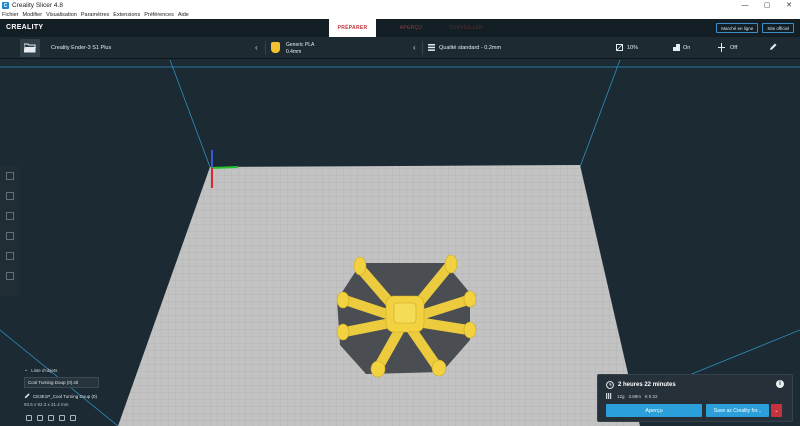 The height and width of the screenshot is (426, 800). I want to click on scale-icon, so click(10, 196).